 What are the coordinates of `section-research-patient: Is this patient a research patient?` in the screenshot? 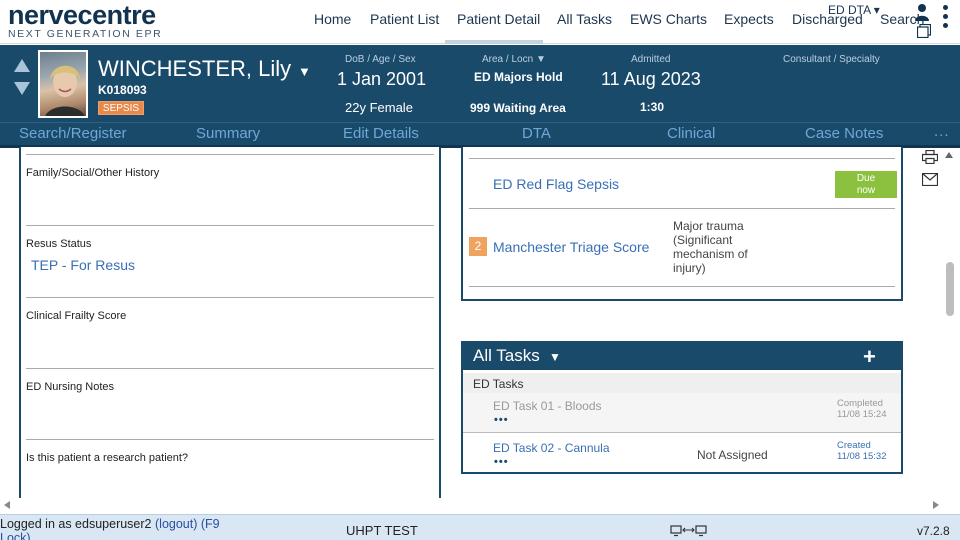 It's located at (230, 468).